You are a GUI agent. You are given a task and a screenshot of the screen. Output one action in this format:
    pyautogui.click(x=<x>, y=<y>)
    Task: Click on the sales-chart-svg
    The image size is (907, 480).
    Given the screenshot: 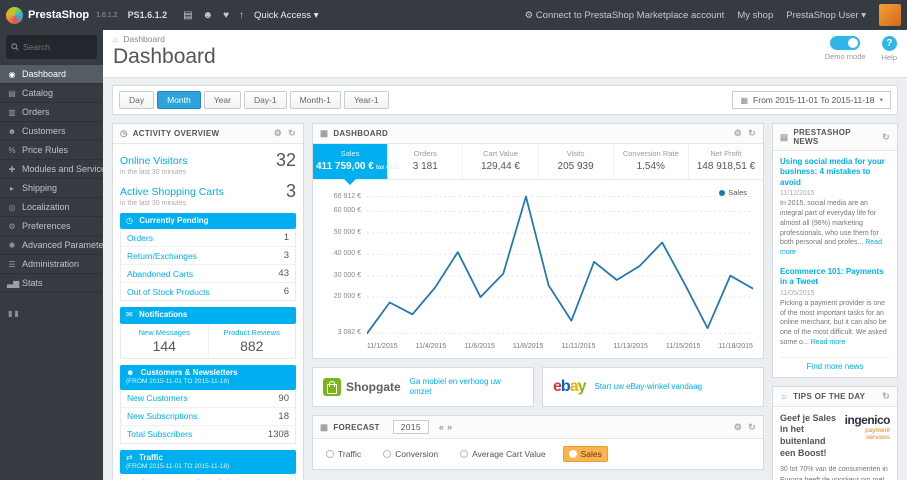 What is the action you would take?
    pyautogui.click(x=560, y=265)
    